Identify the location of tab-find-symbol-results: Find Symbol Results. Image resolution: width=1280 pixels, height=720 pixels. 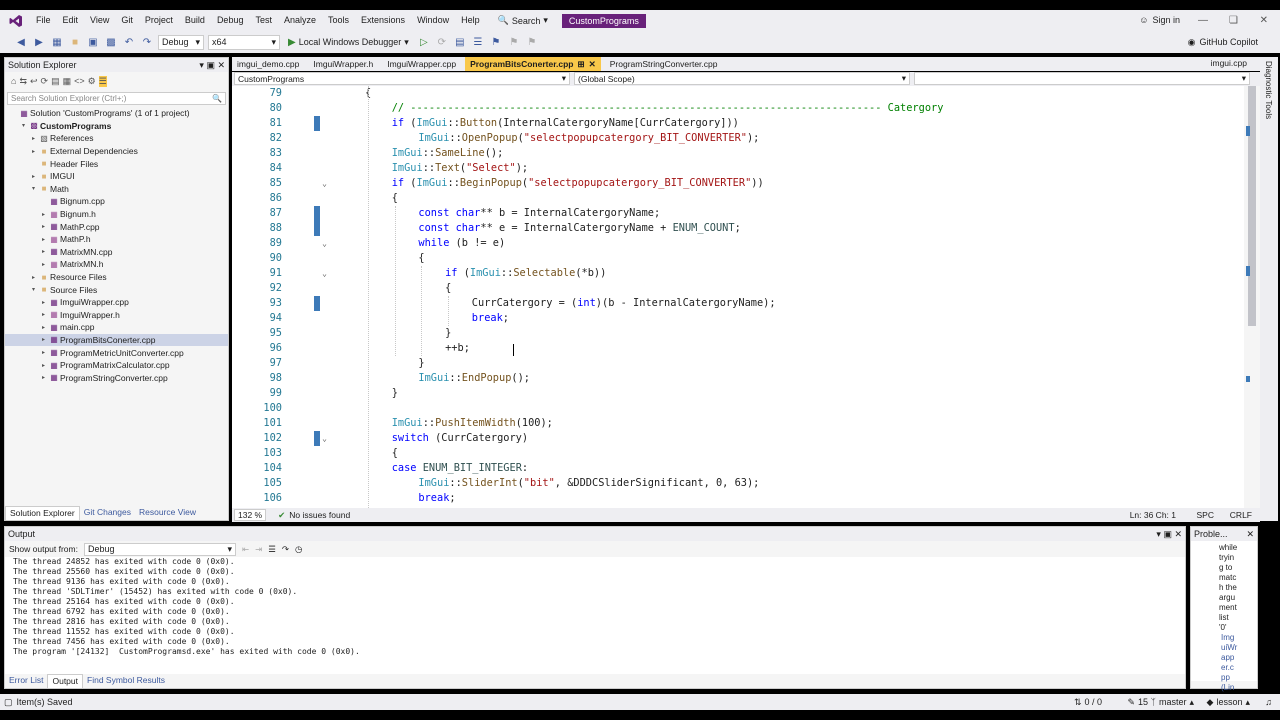
(126, 681).